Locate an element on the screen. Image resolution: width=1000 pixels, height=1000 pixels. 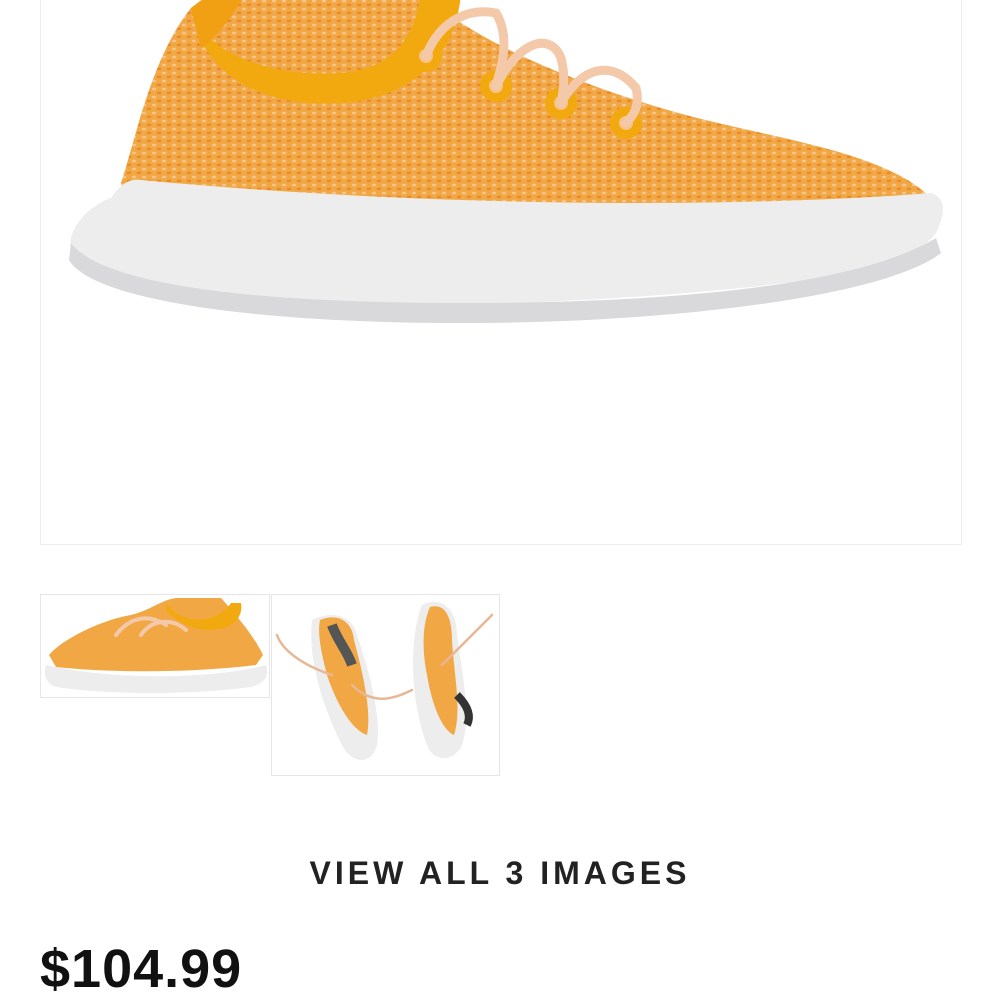
product-price: $104.99 is located at coordinates (141, 969).